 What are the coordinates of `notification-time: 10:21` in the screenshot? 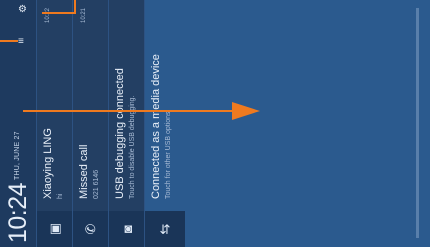 It's located at (84, 16).